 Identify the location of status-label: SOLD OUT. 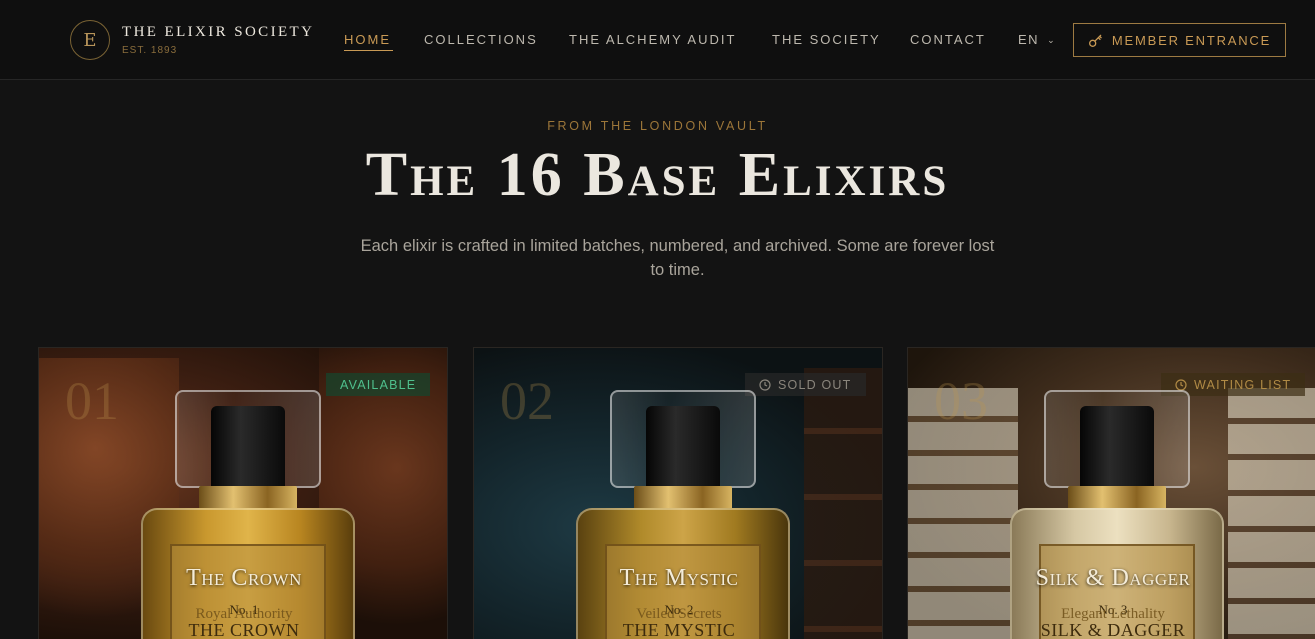
(815, 384).